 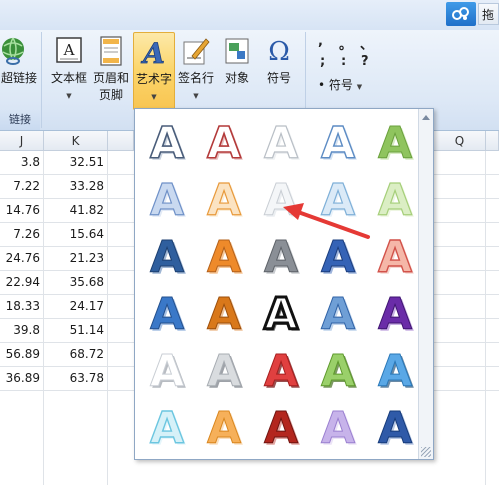 What do you see at coordinates (22, 141) in the screenshot?
I see `column-header-j: J` at bounding box center [22, 141].